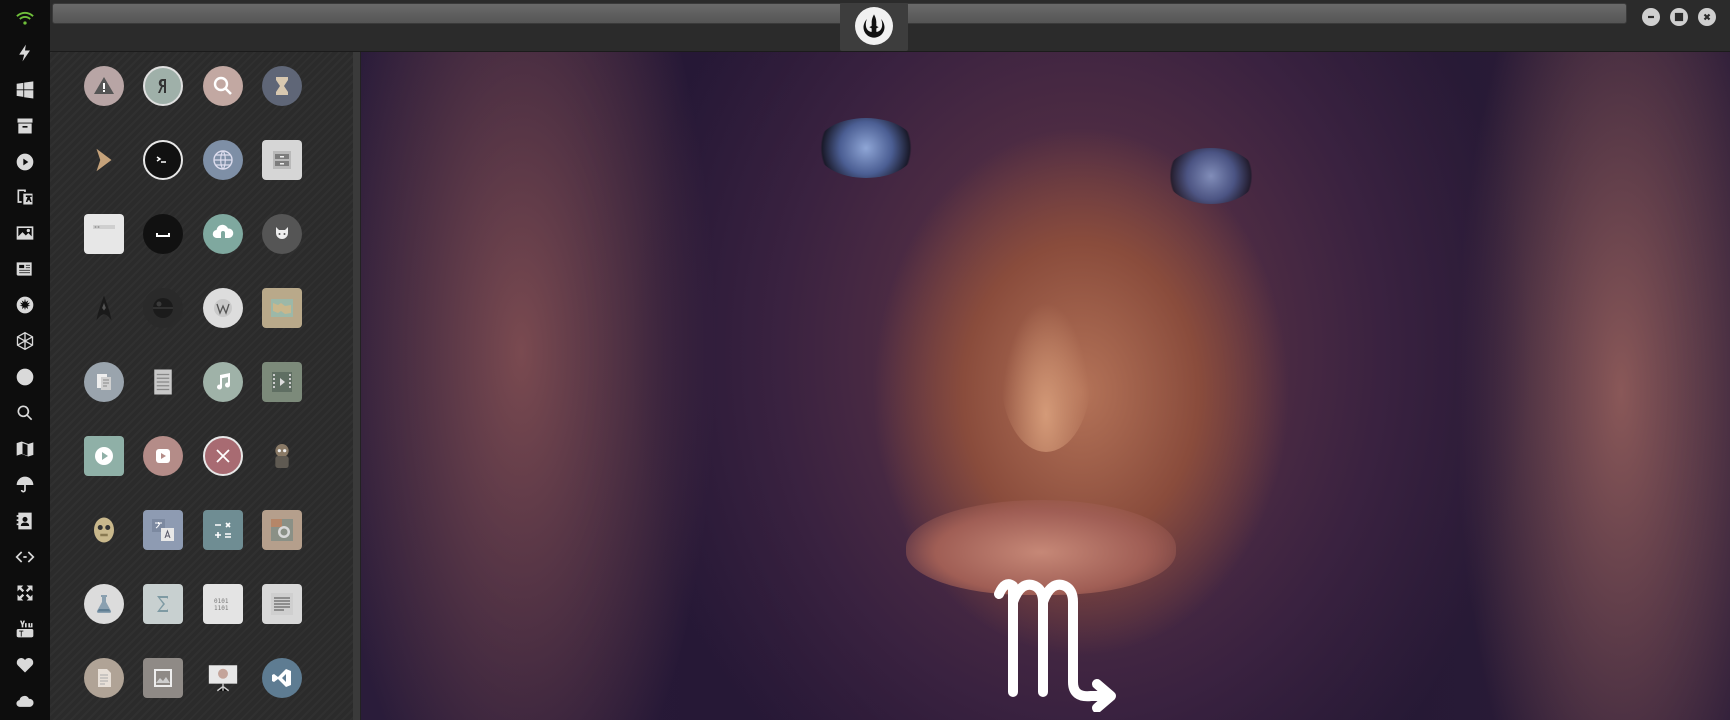 Image resolution: width=1730 pixels, height=720 pixels. What do you see at coordinates (282, 160) in the screenshot?
I see `file-cabinet-icon` at bounding box center [282, 160].